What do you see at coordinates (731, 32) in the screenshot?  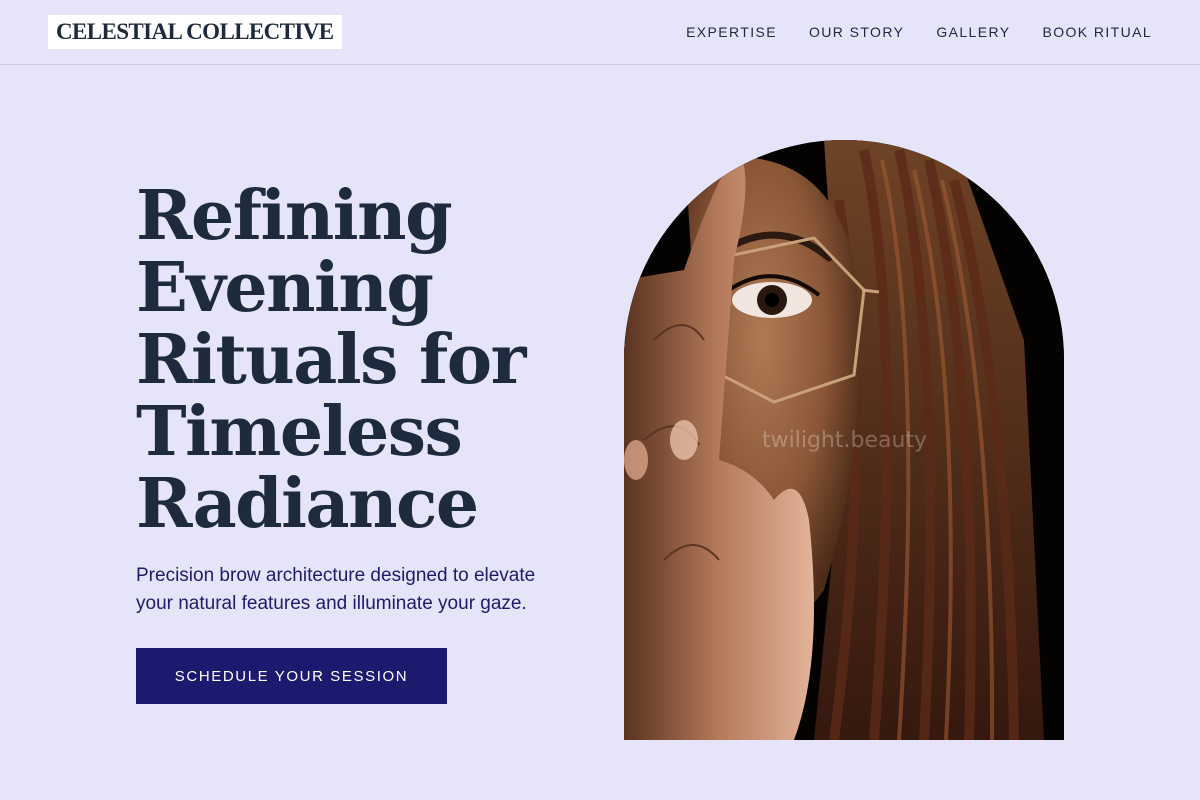 I see `nav-item-expertise: EXPERTISE` at bounding box center [731, 32].